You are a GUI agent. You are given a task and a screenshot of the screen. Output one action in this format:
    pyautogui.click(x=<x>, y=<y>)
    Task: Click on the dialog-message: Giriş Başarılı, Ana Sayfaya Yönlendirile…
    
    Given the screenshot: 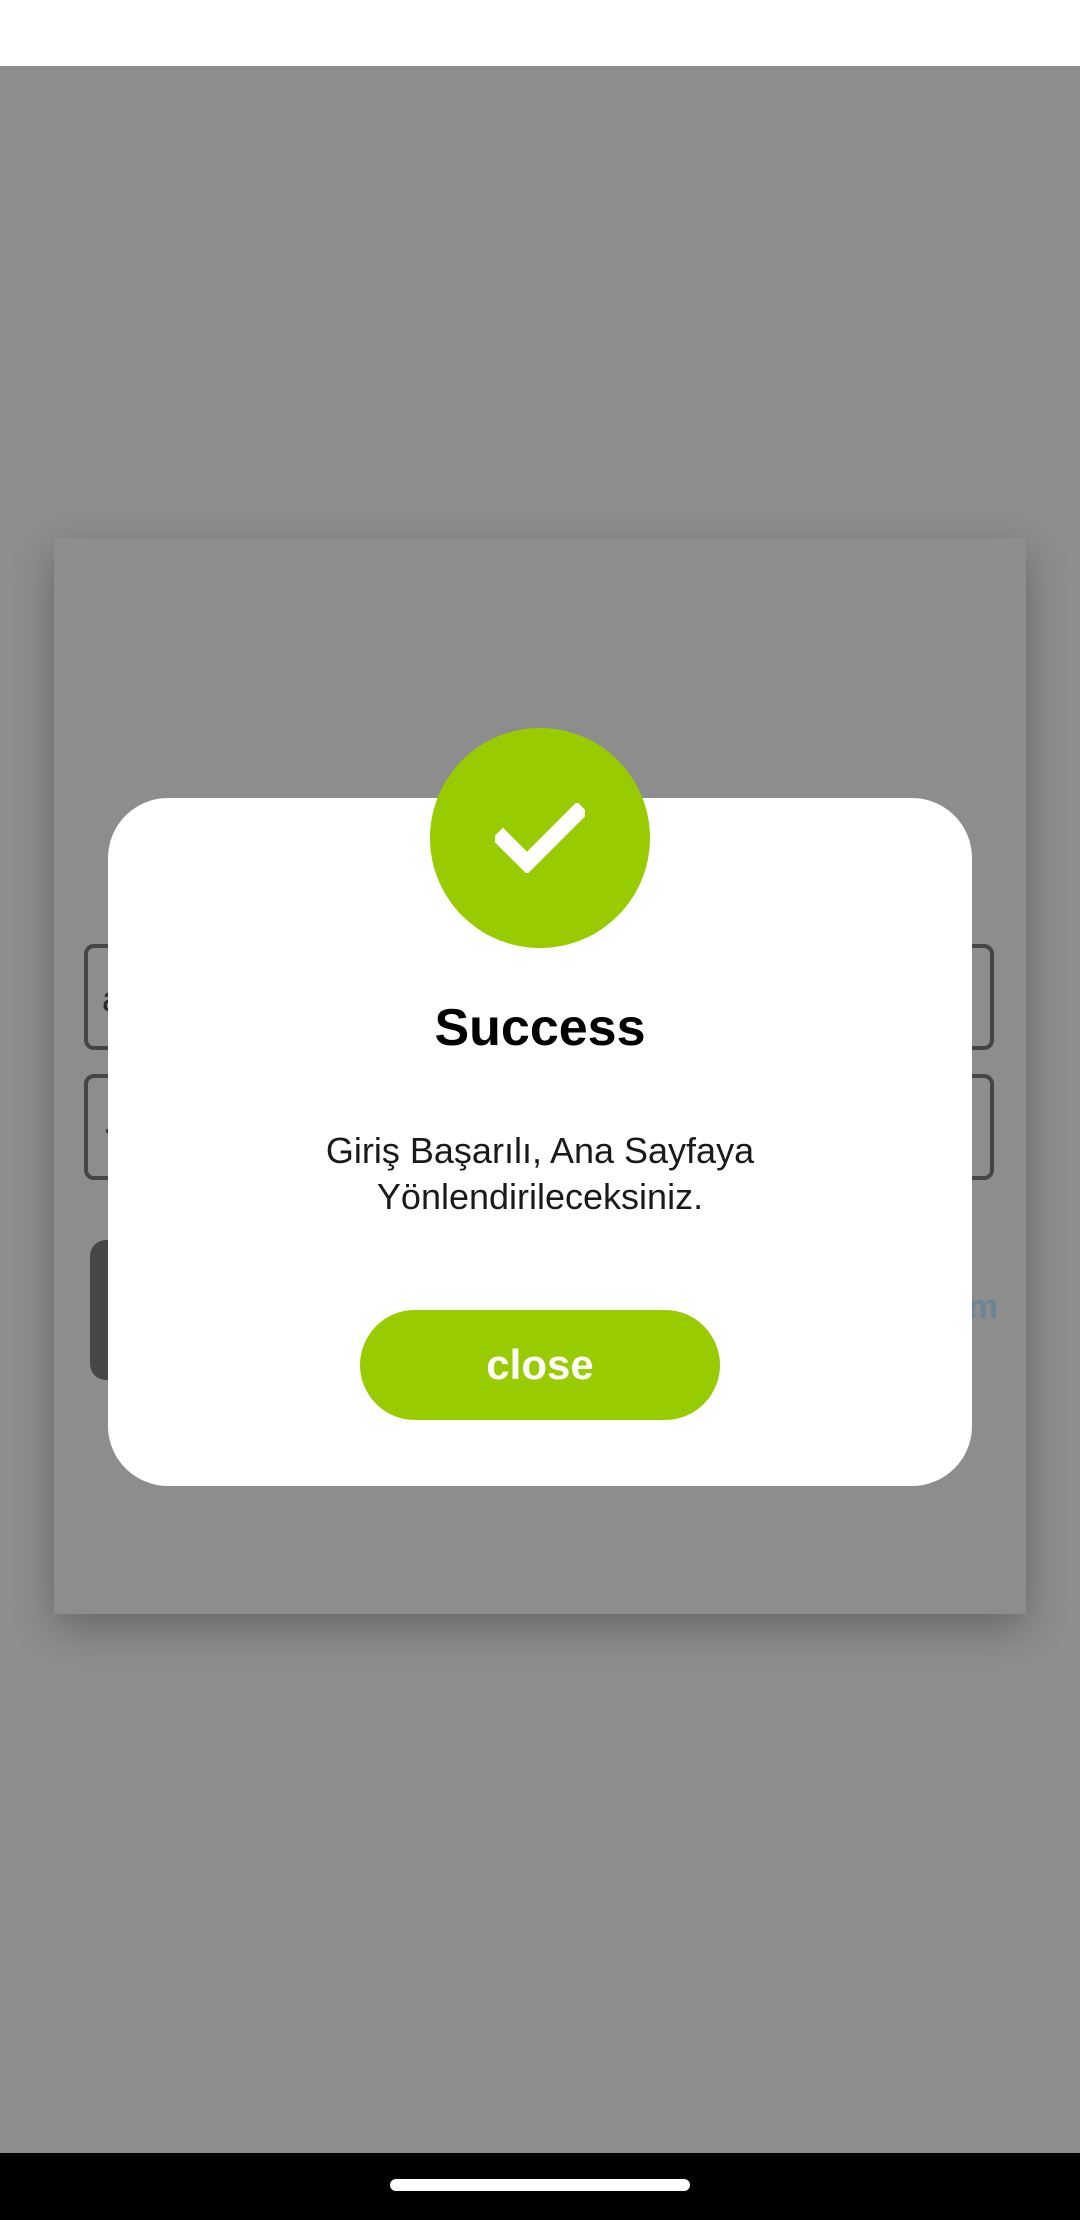 What is the action you would take?
    pyautogui.click(x=540, y=1174)
    